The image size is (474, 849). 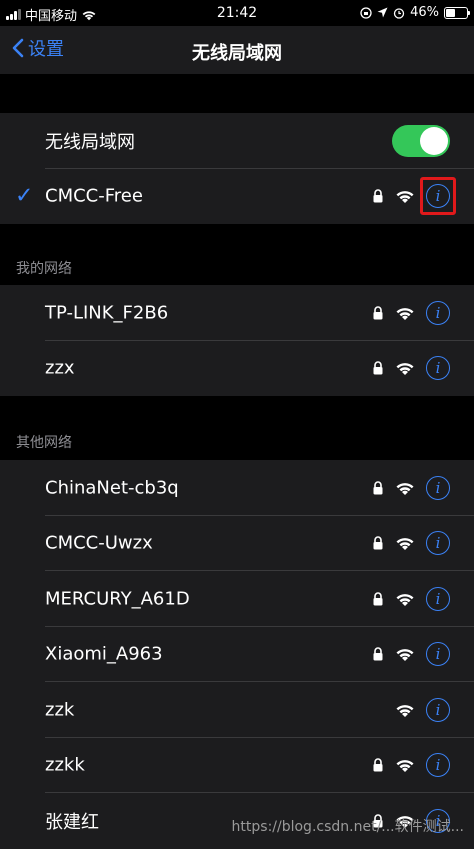 What do you see at coordinates (450, 12) in the screenshot?
I see `battery-fill` at bounding box center [450, 12].